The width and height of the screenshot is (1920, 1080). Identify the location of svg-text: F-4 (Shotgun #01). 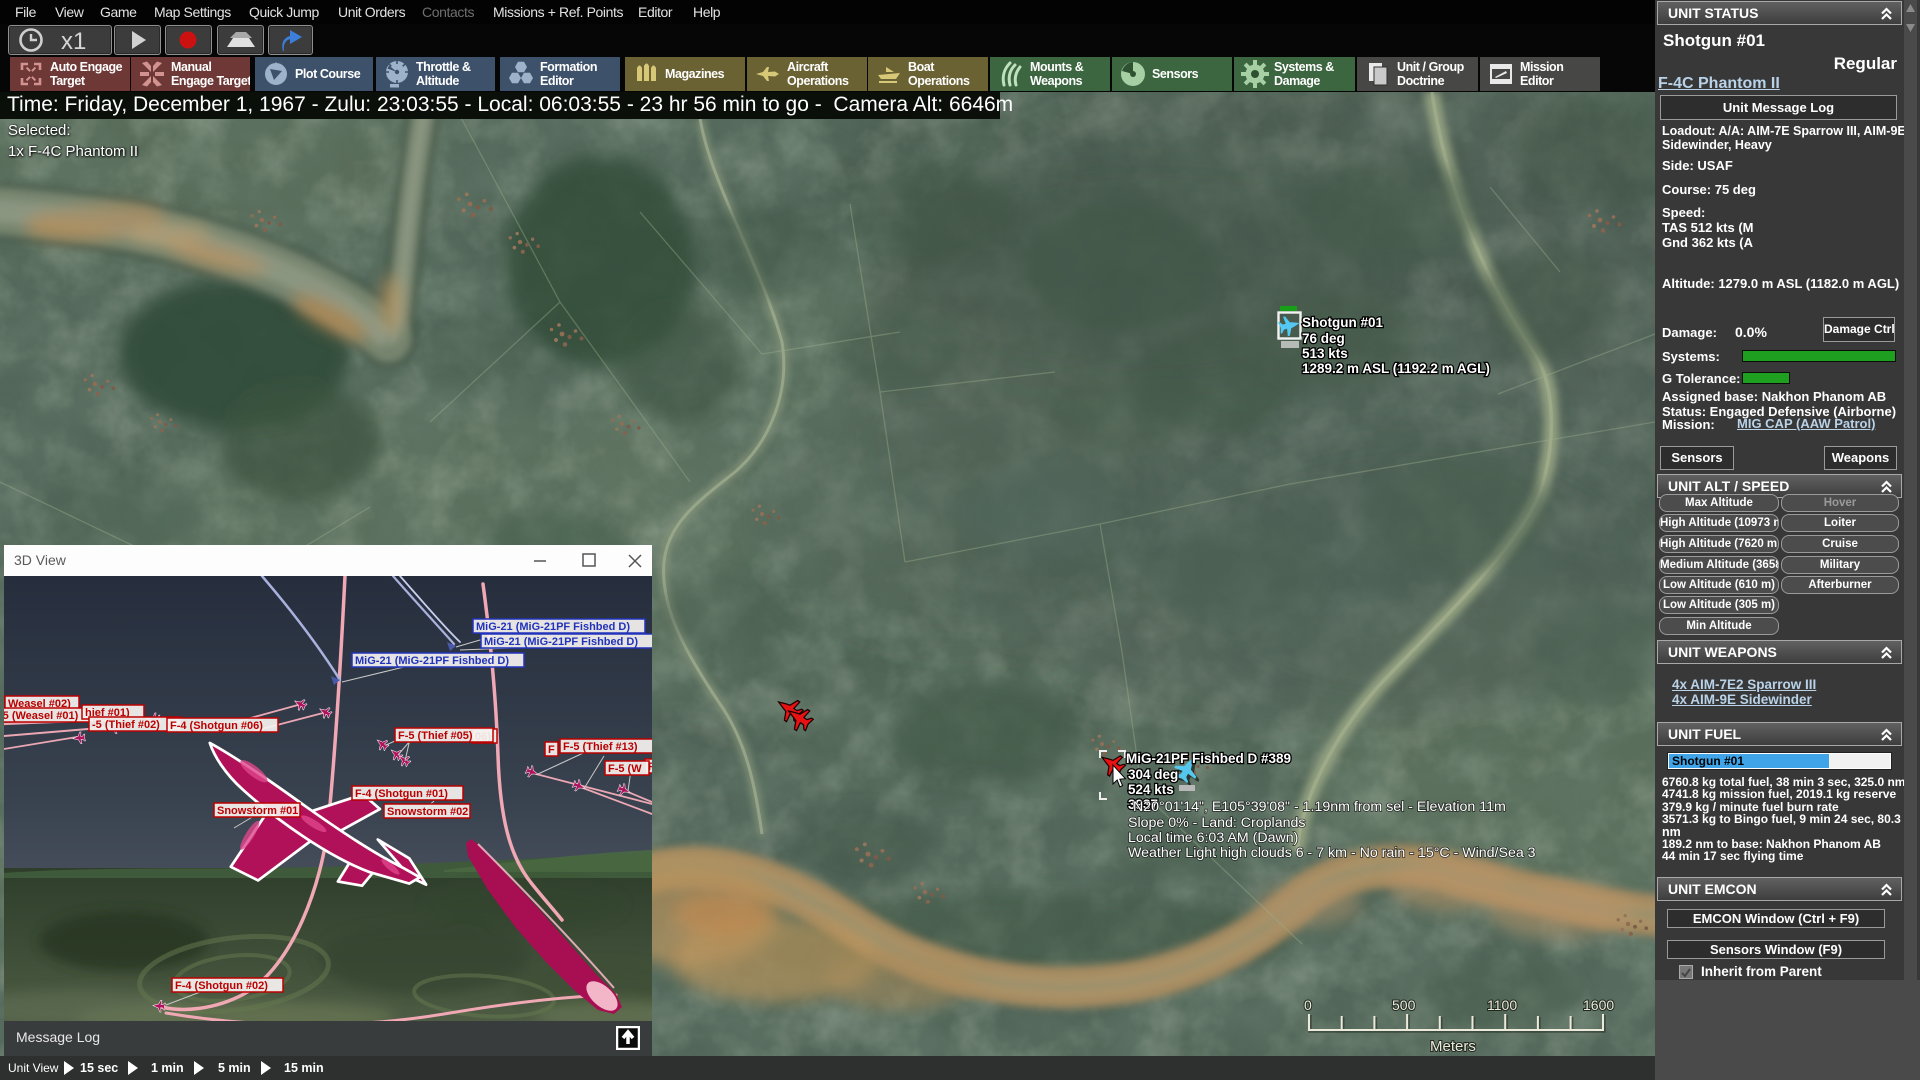
(401, 794).